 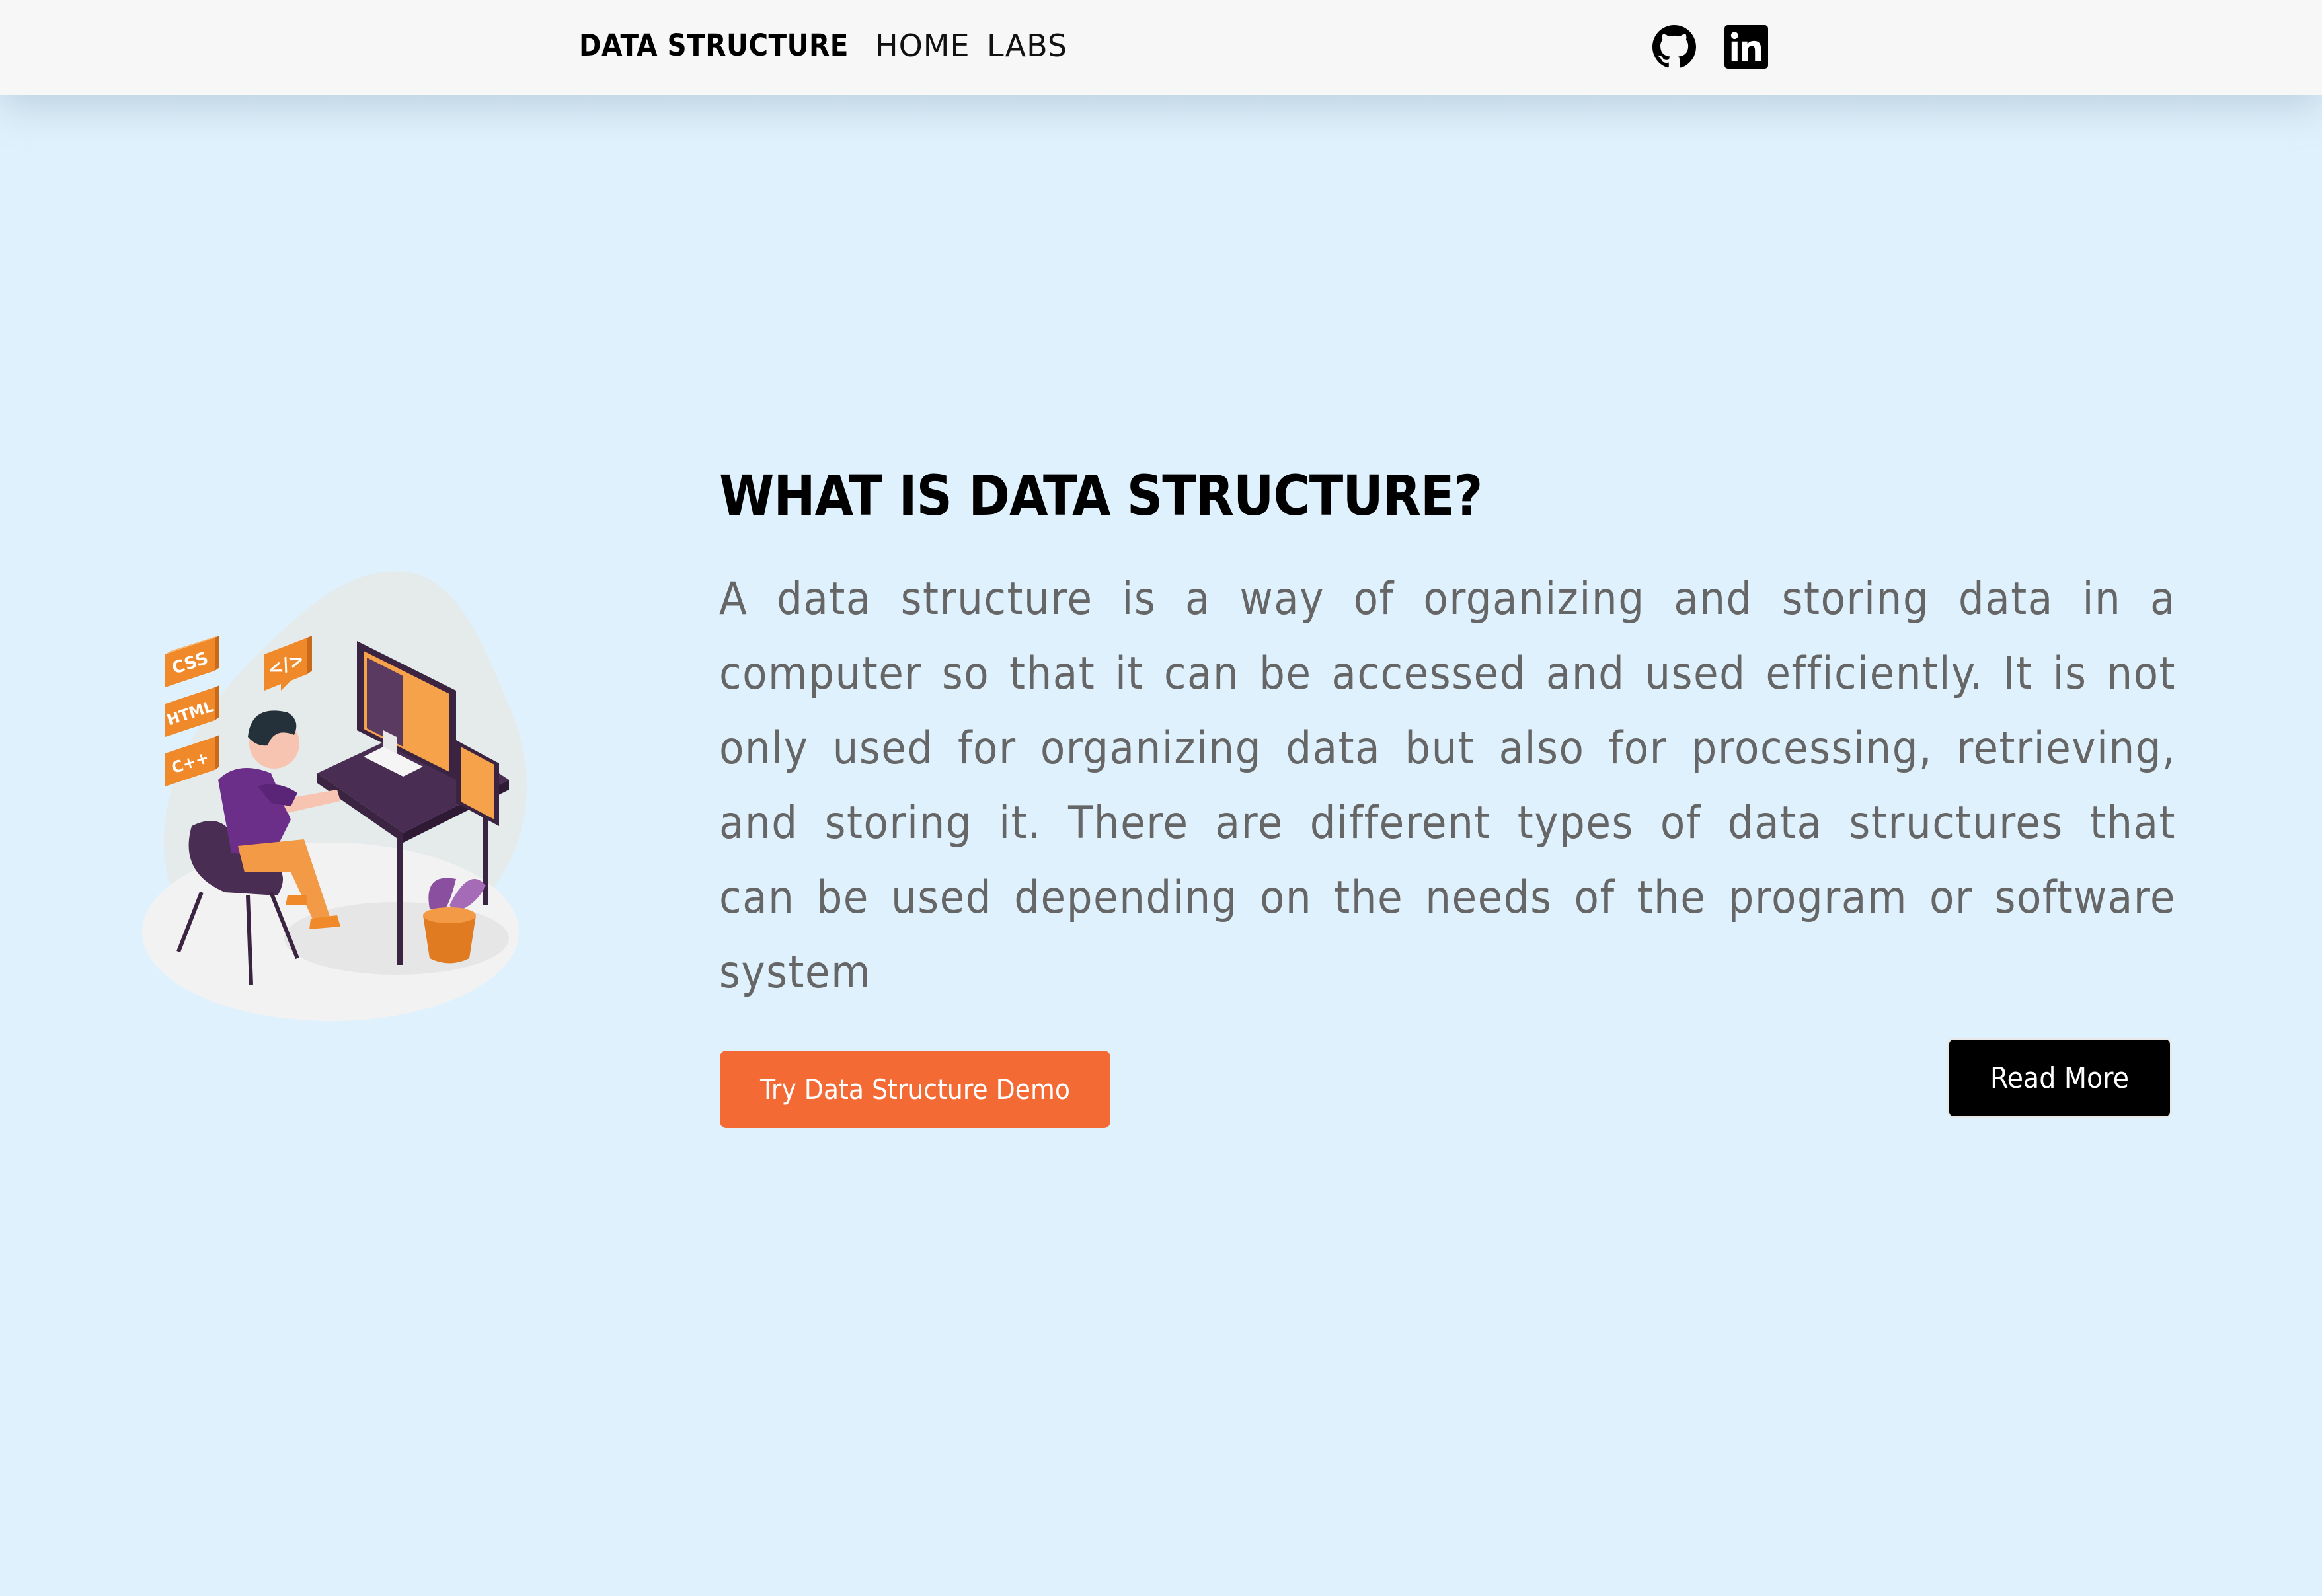 What do you see at coordinates (1101, 495) in the screenshot?
I see `page-title: WHAT IS DATA STRUCTURE?` at bounding box center [1101, 495].